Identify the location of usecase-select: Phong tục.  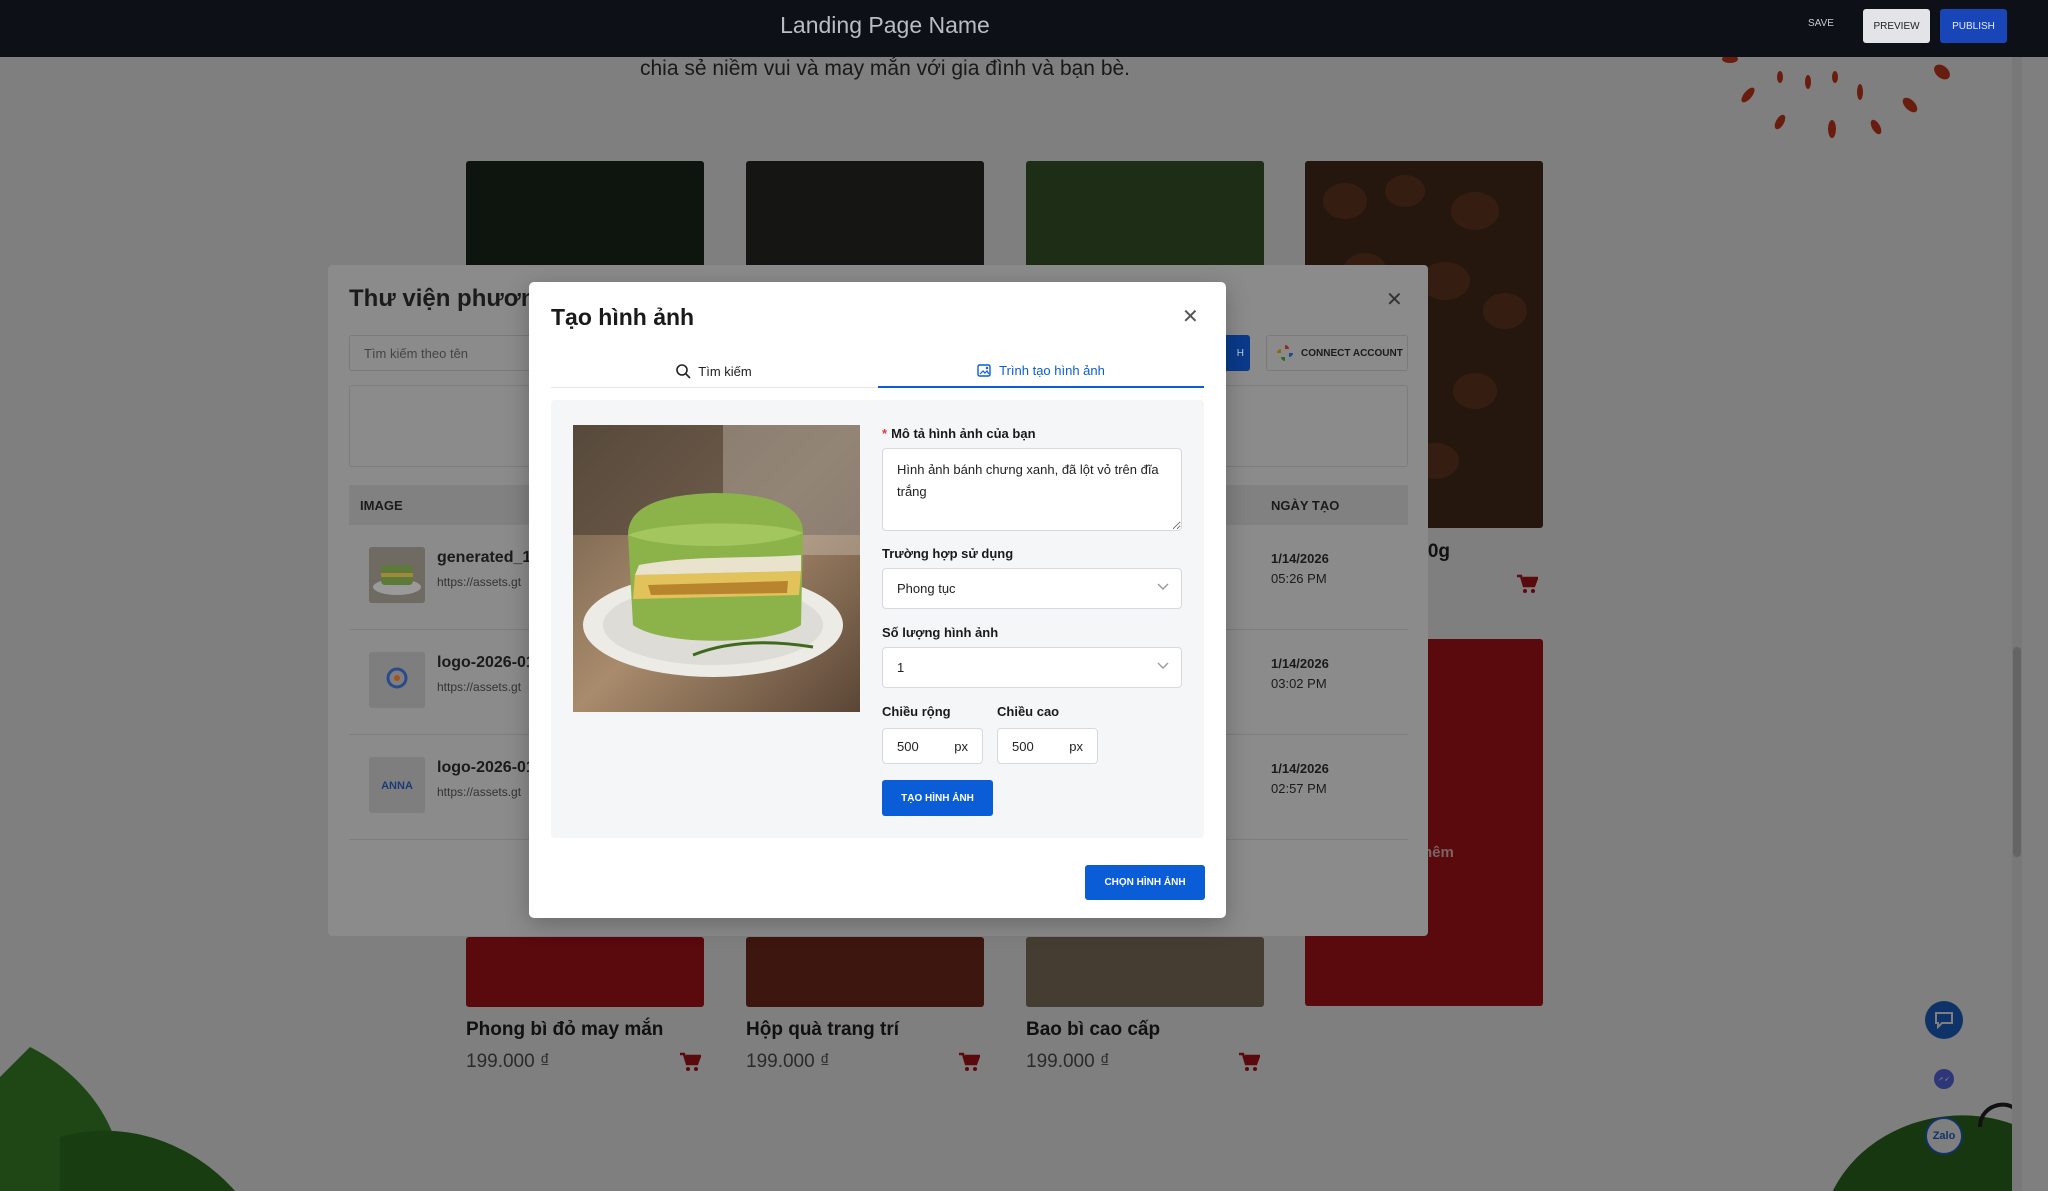
(1032, 588).